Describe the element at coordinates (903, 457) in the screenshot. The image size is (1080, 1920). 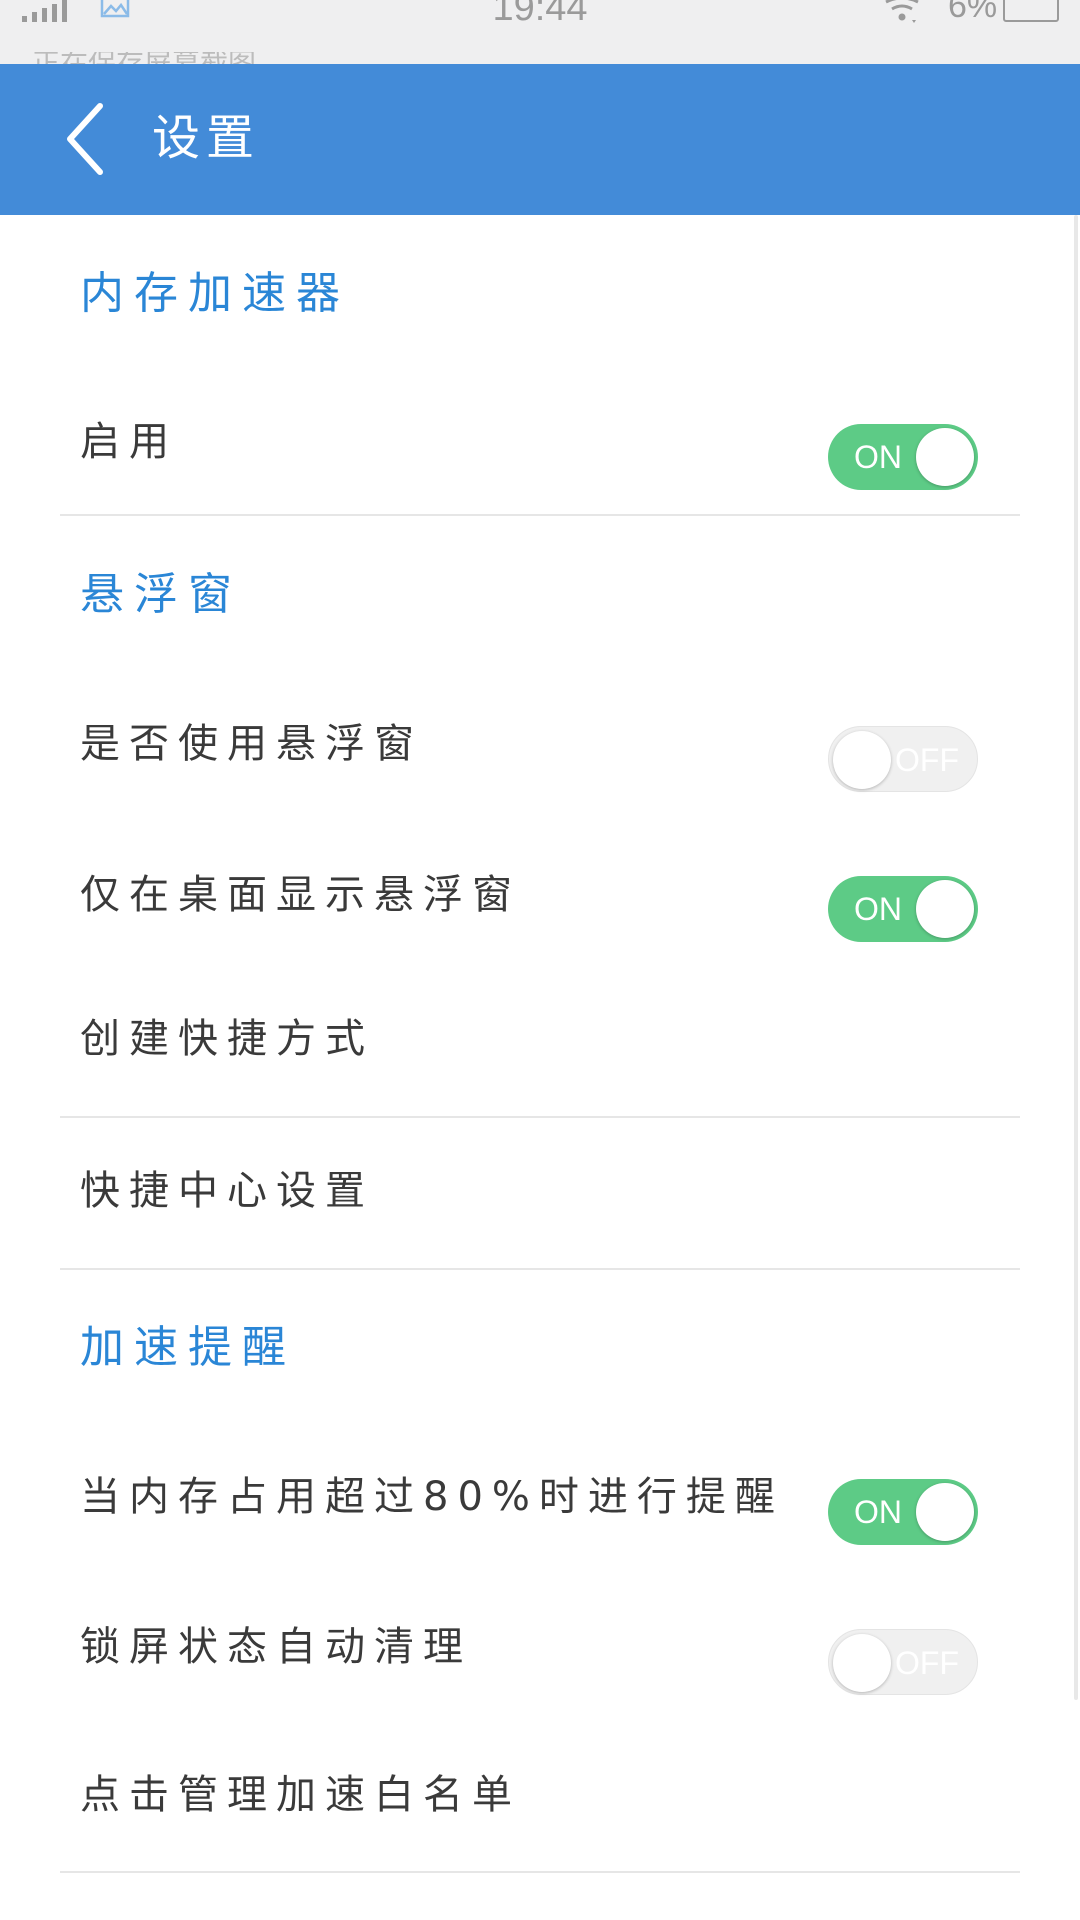
I see `toggle-enable: ON` at that location.